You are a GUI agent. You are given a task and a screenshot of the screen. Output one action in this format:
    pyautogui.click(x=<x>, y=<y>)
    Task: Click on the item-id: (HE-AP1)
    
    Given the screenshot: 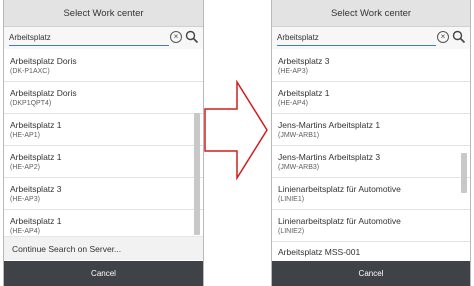 What is the action you would take?
    pyautogui.click(x=25, y=135)
    